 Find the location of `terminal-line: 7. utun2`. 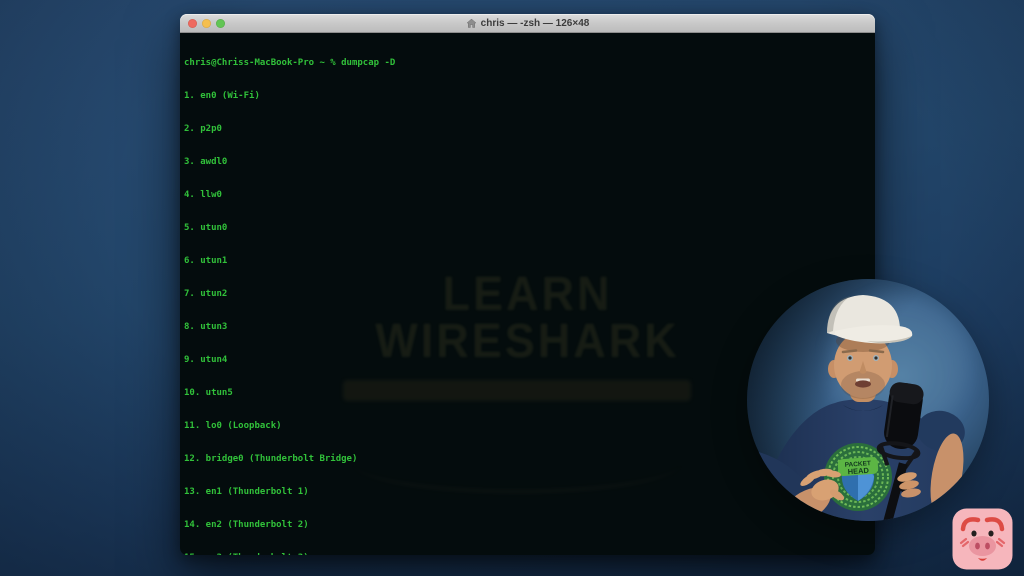

terminal-line: 7. utun2 is located at coordinates (206, 294).